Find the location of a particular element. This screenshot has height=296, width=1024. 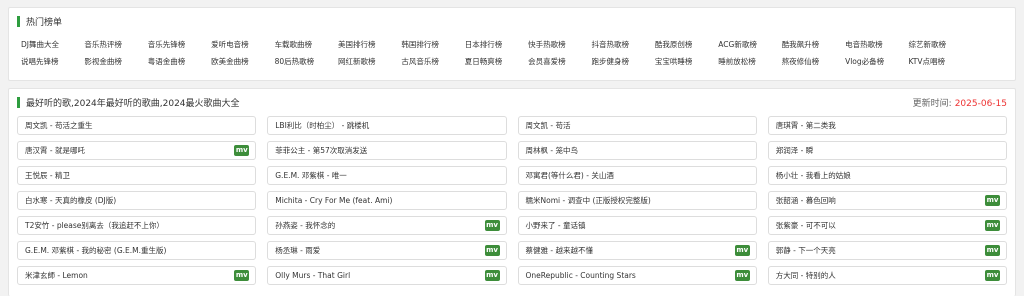

song-title: 郭静 - 下一个天亮 is located at coordinates (805, 250).